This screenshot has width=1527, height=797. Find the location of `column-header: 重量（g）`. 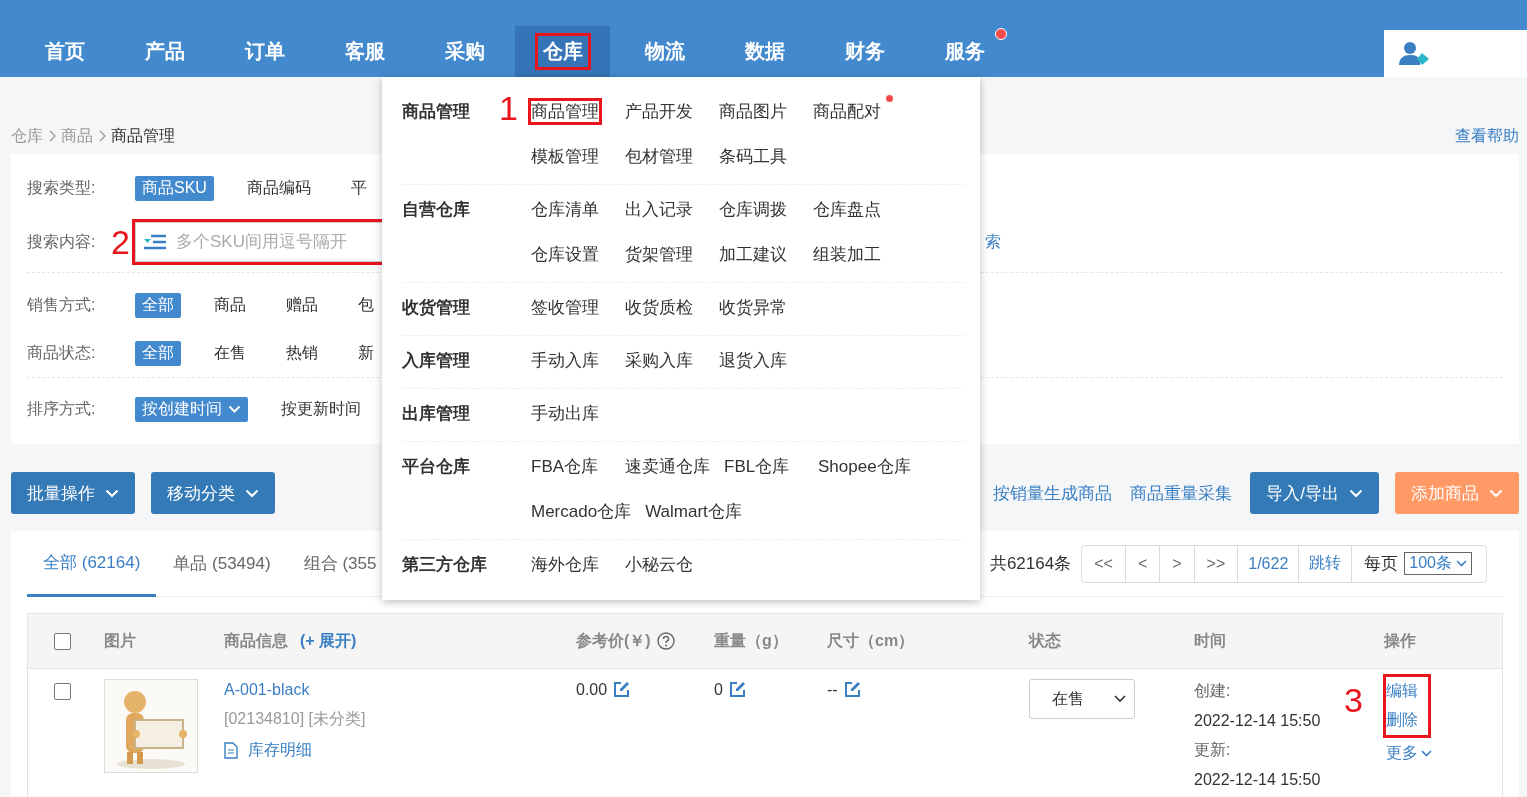

column-header: 重量（g） is located at coordinates (751, 640).